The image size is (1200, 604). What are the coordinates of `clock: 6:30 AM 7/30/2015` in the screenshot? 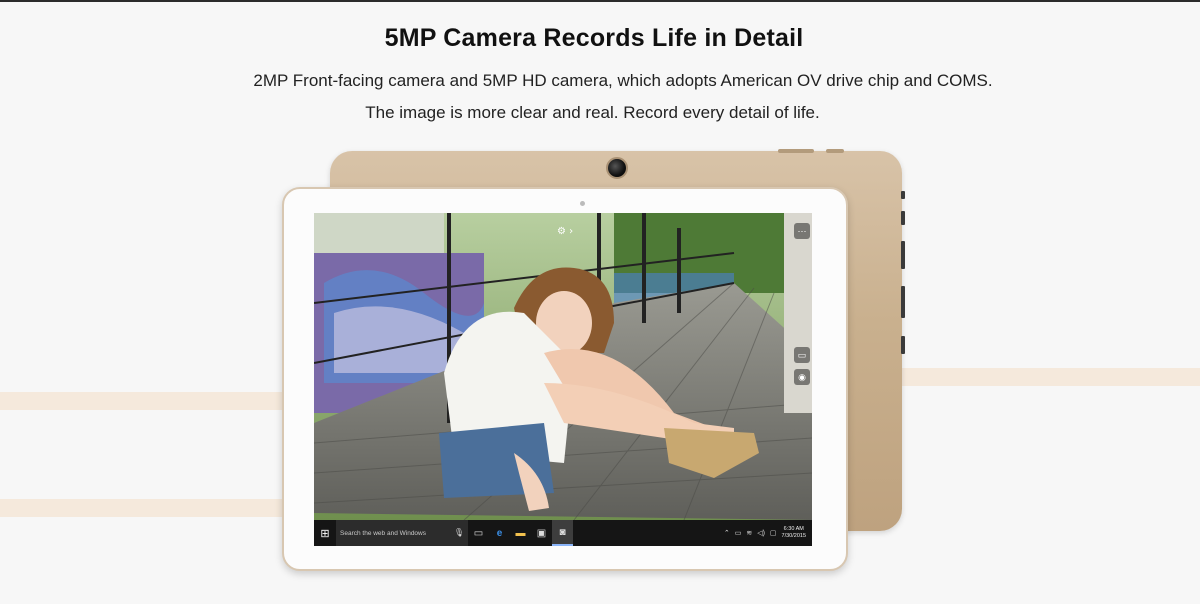 It's located at (794, 533).